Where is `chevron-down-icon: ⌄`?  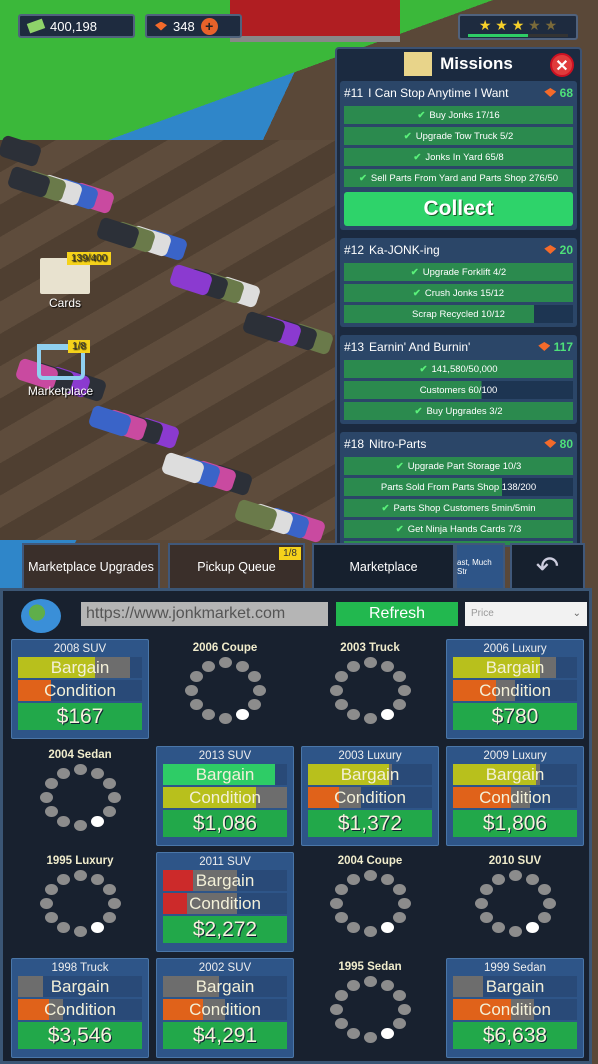 chevron-down-icon: ⌄ is located at coordinates (576, 613).